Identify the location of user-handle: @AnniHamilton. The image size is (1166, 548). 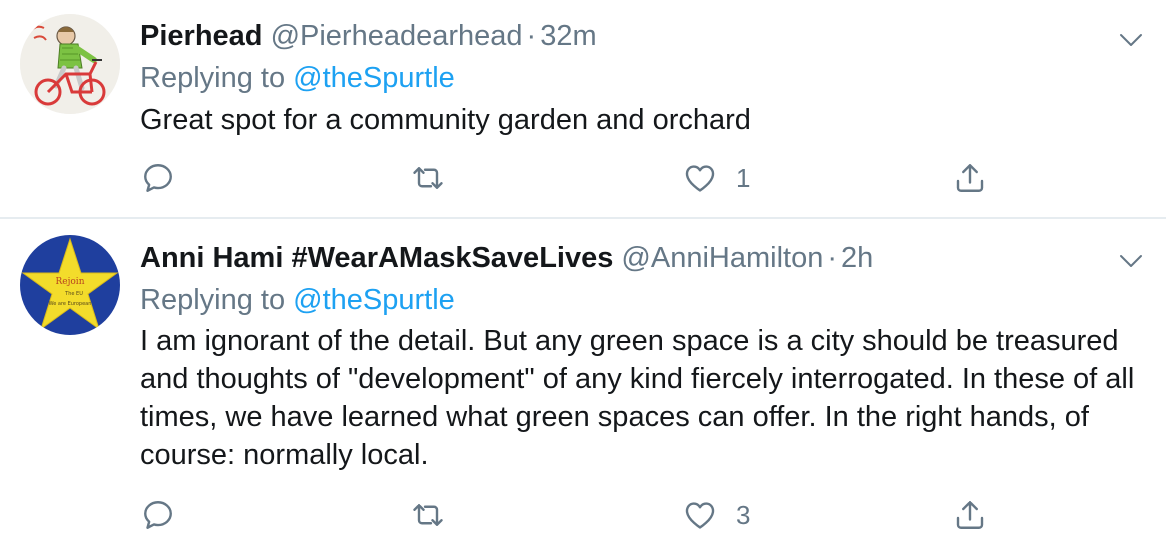
(722, 258).